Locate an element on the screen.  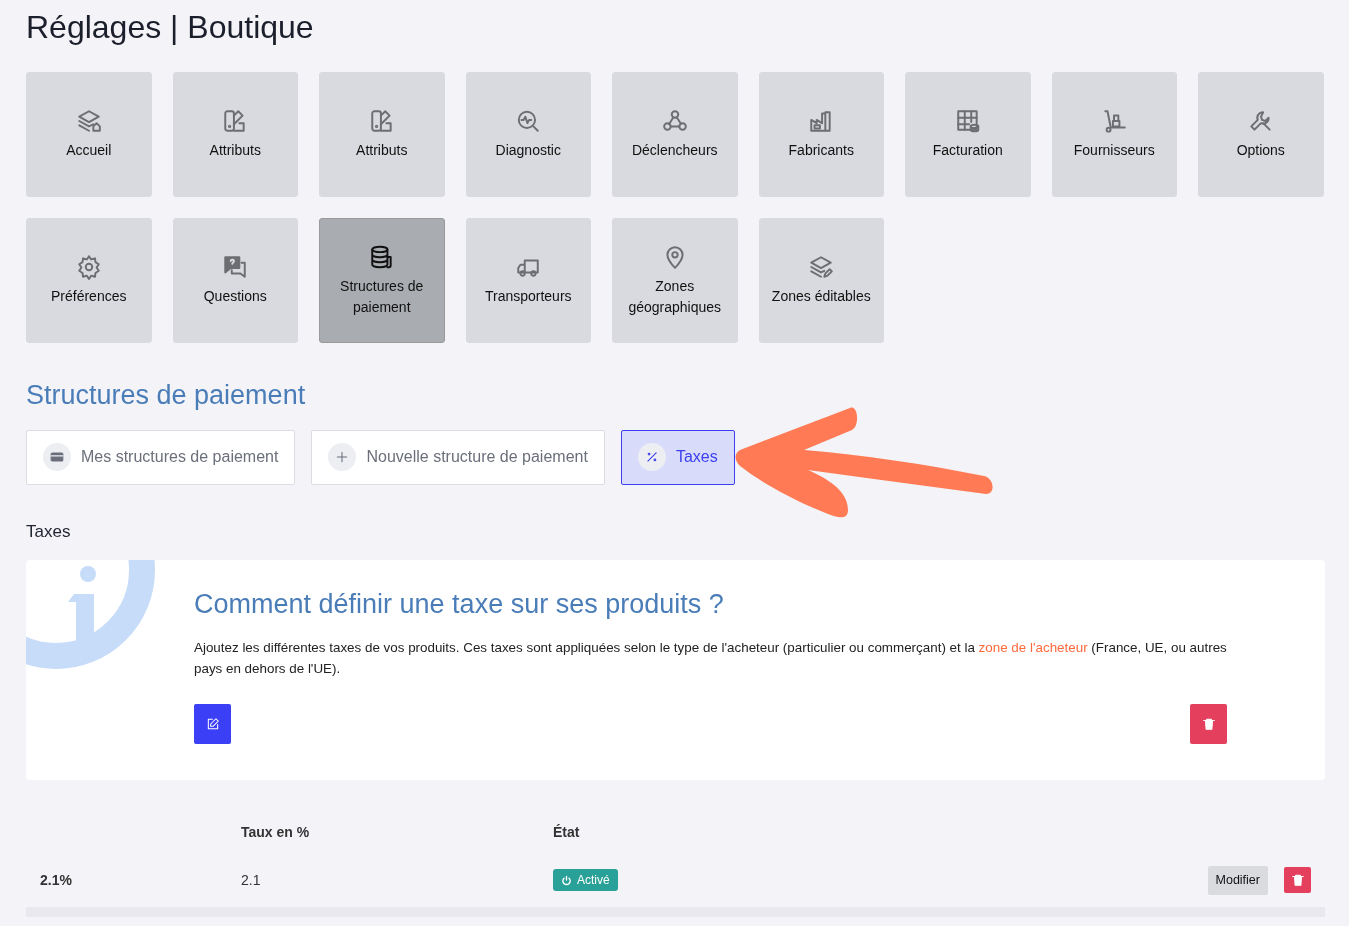
settings-tile: Accueil is located at coordinates (89, 135).